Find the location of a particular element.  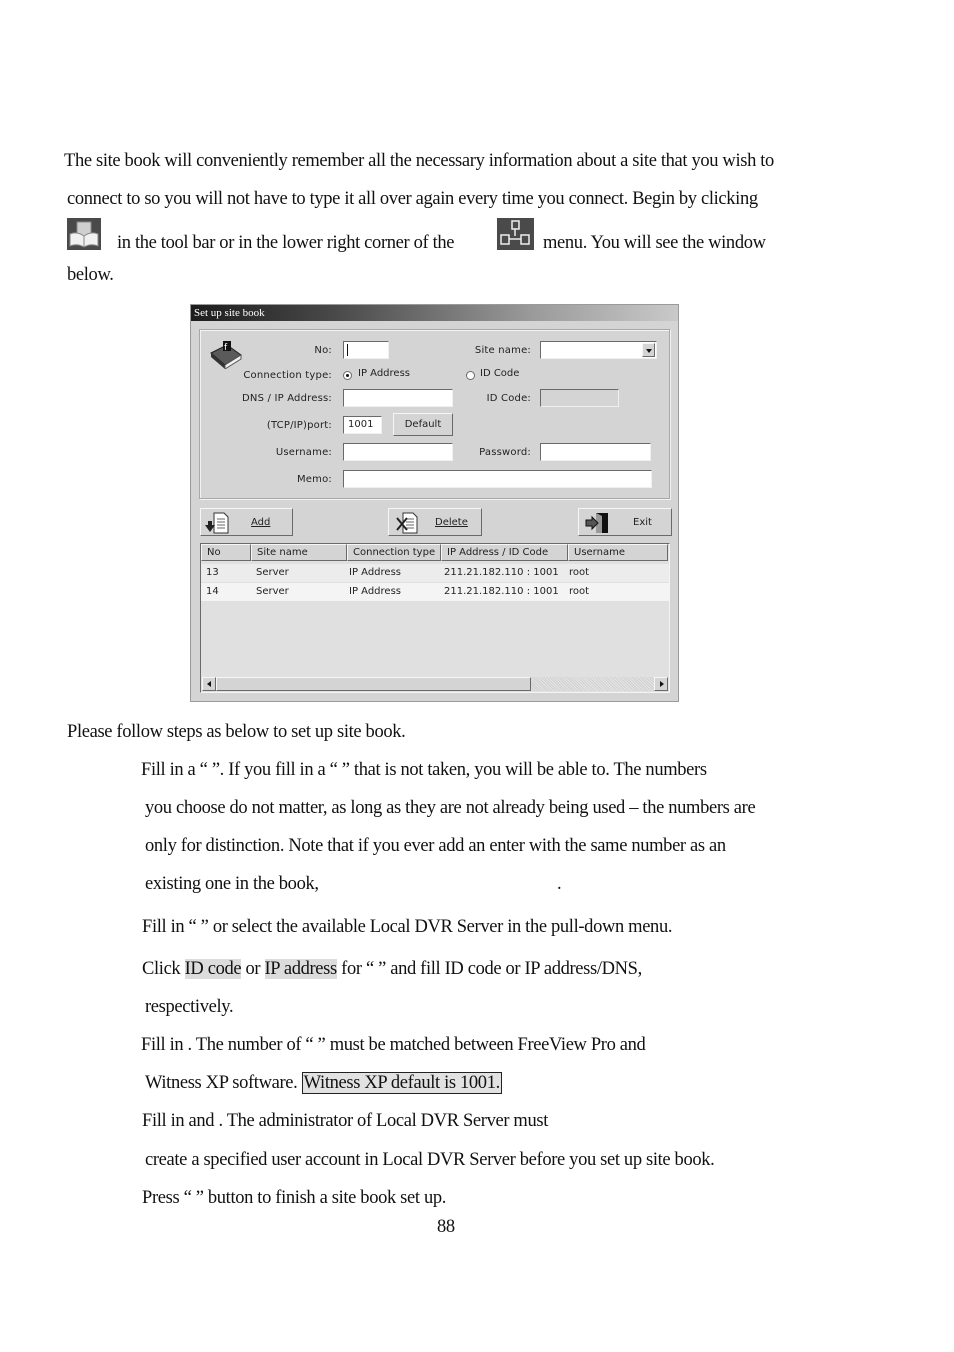

step-1-line-4b: . is located at coordinates (559, 884).